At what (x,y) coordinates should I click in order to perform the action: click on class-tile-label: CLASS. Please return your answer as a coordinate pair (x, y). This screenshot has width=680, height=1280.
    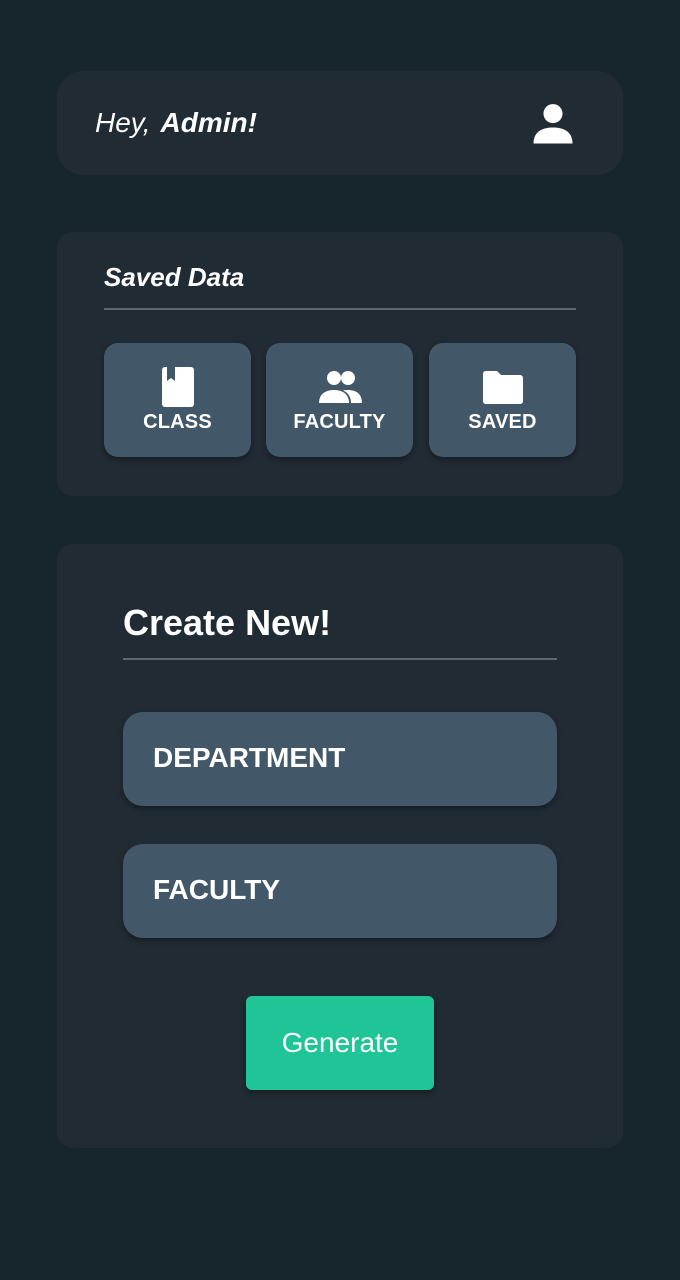
    Looking at the image, I should click on (177, 422).